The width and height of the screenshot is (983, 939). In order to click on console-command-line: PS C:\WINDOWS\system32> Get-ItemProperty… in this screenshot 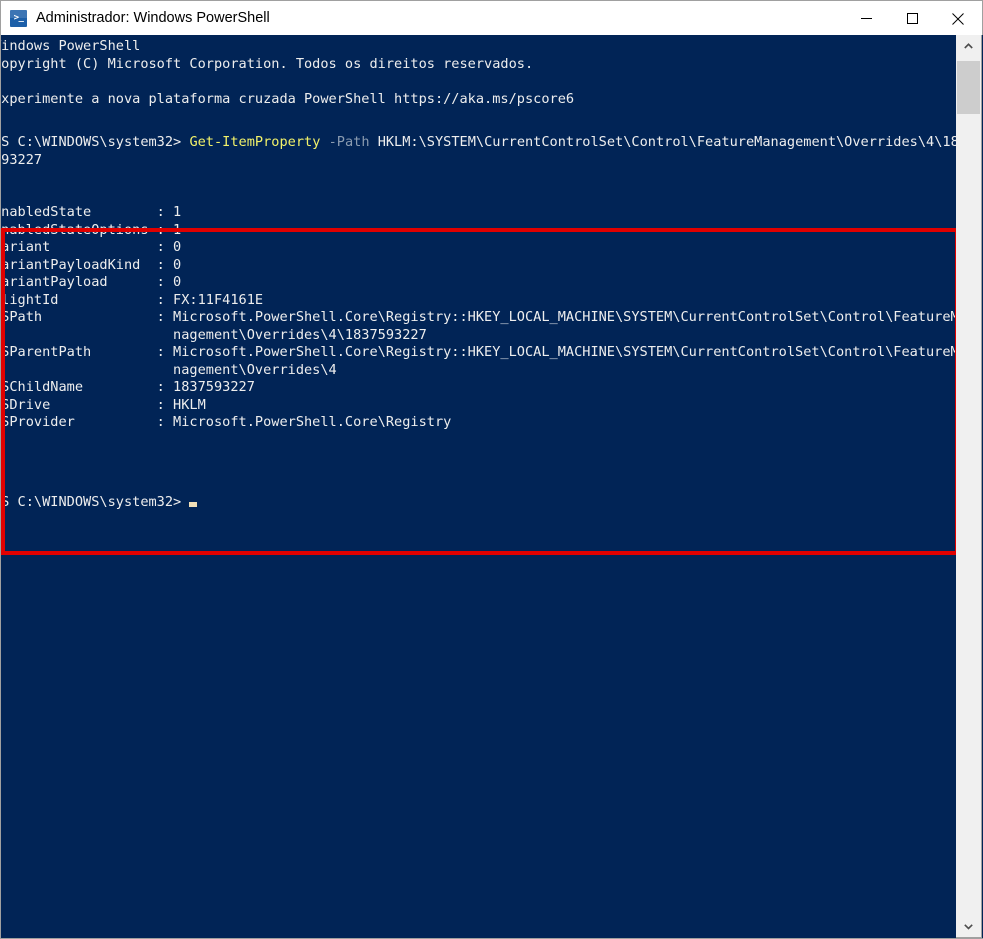, I will do `click(478, 151)`.